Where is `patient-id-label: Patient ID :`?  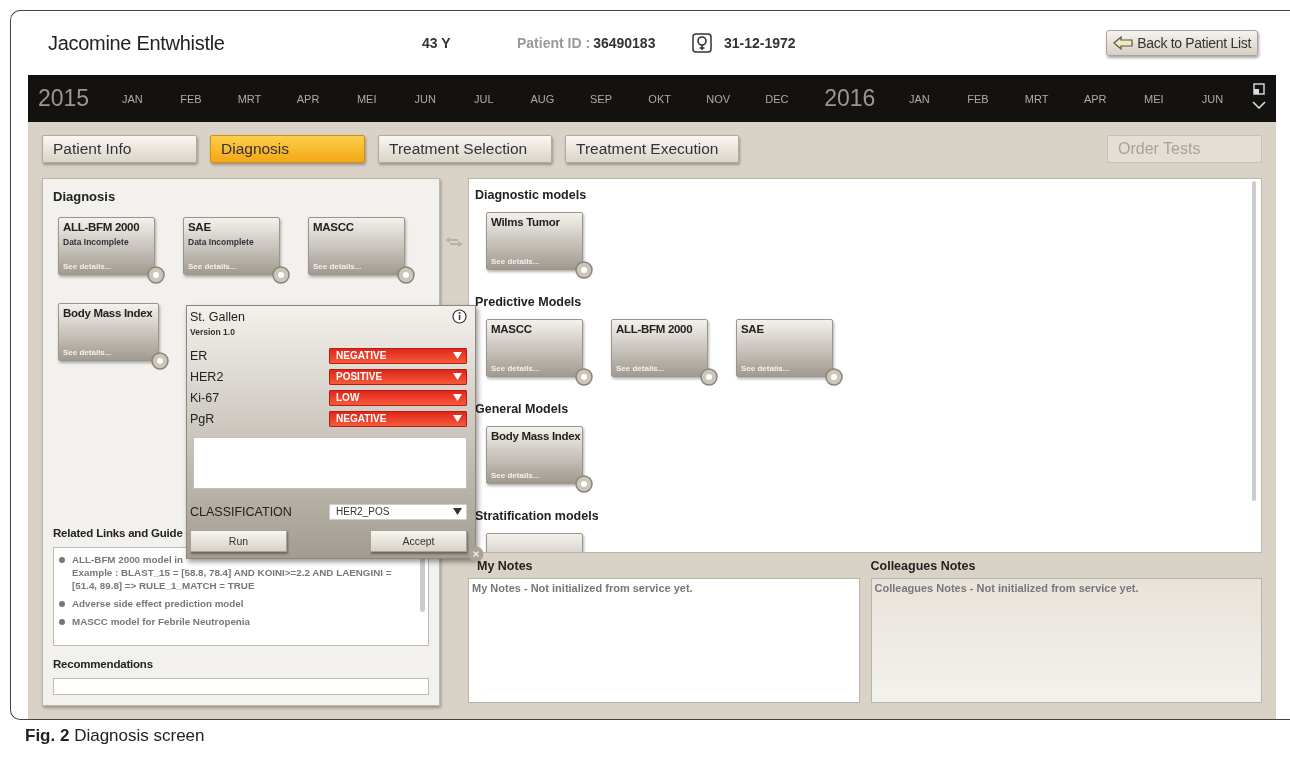
patient-id-label: Patient ID : is located at coordinates (554, 43).